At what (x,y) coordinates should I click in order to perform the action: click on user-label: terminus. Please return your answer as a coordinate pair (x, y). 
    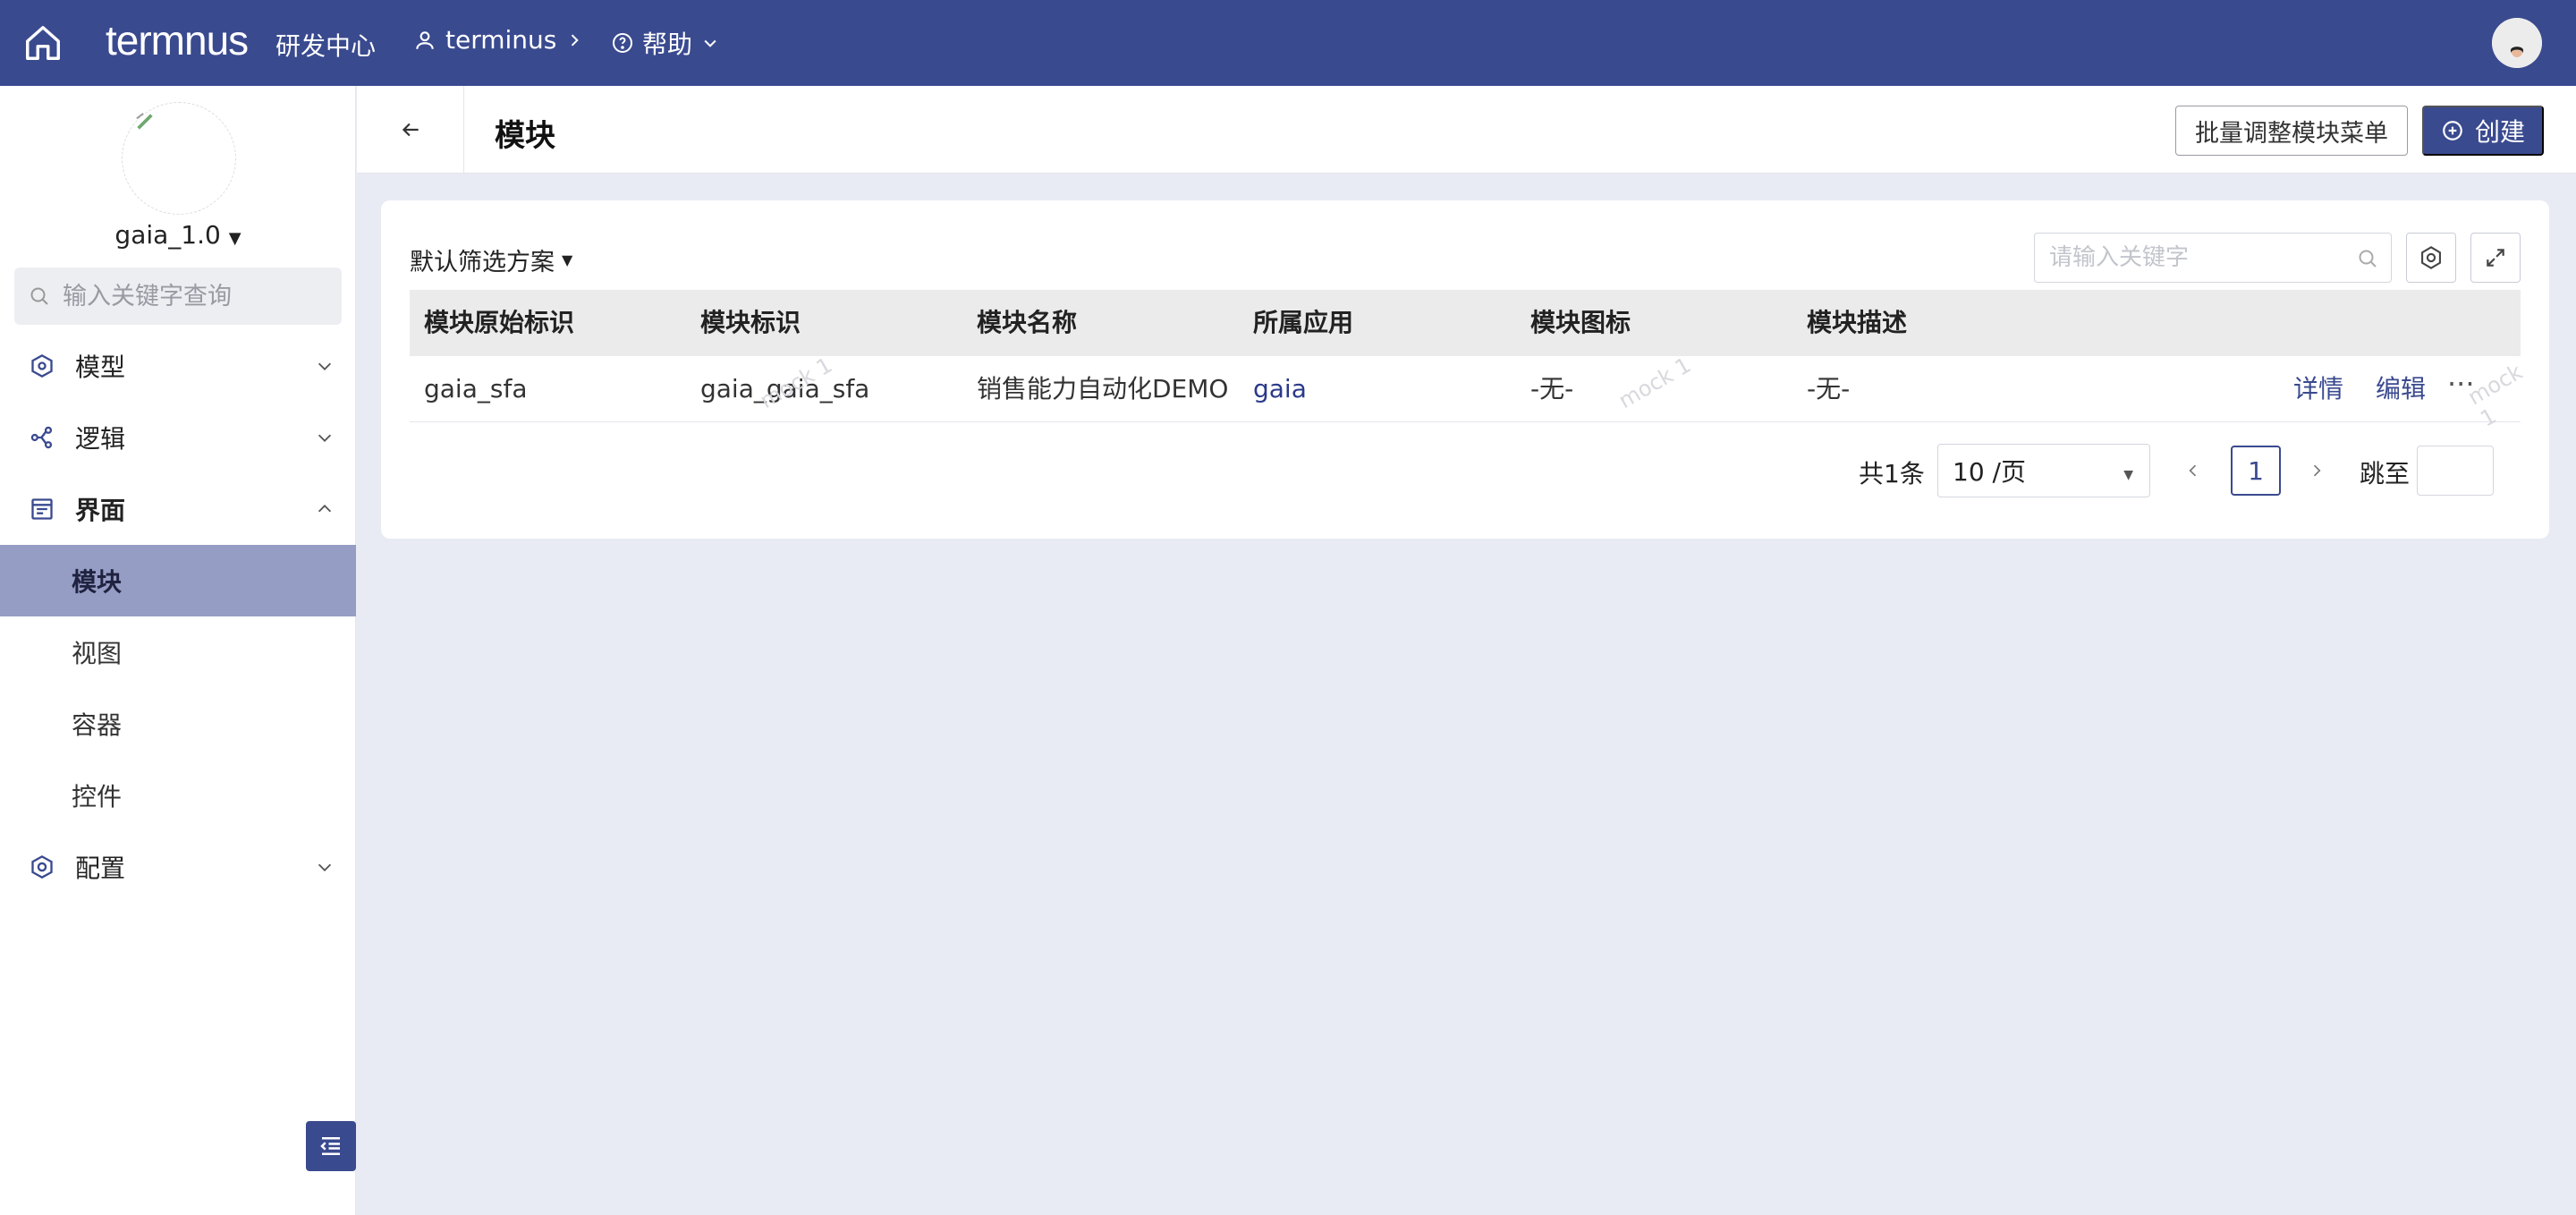
    Looking at the image, I should click on (501, 40).